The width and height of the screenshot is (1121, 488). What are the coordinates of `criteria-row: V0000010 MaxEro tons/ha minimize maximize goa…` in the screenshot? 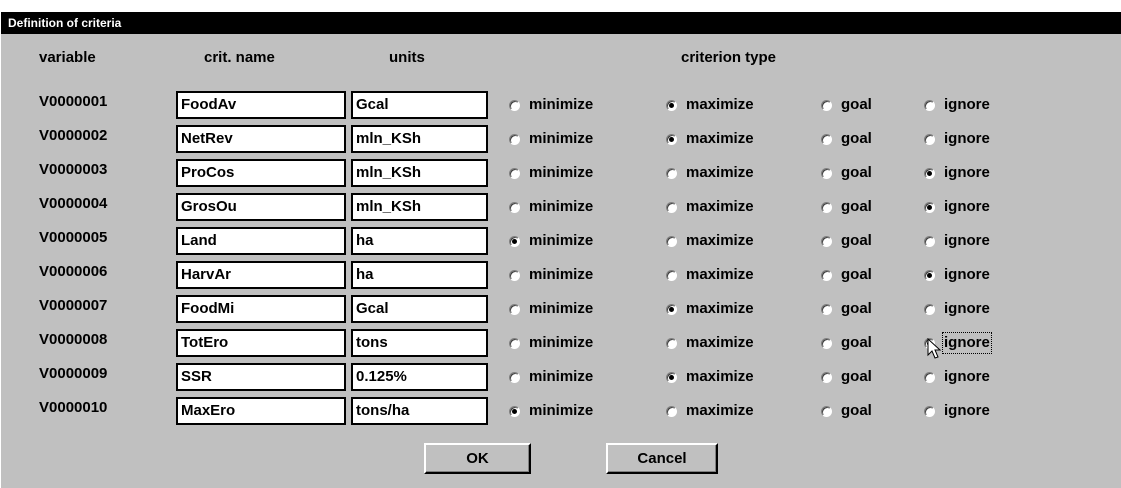 It's located at (561, 411).